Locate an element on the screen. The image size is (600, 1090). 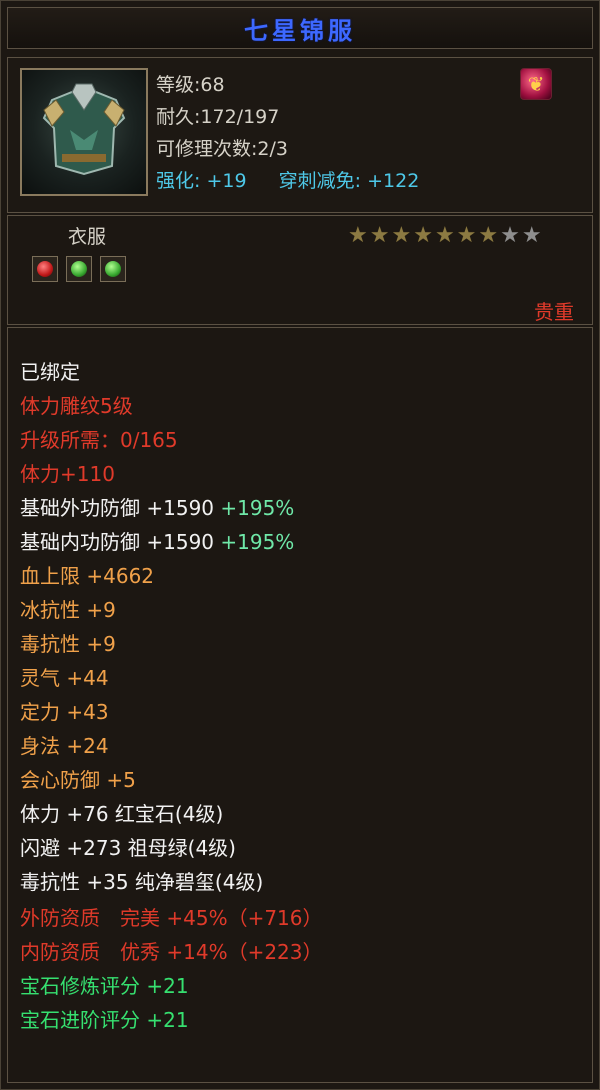
gem-stat-3: 毒抗性 +35 纯净碧玺(4级) is located at coordinates (142, 882).